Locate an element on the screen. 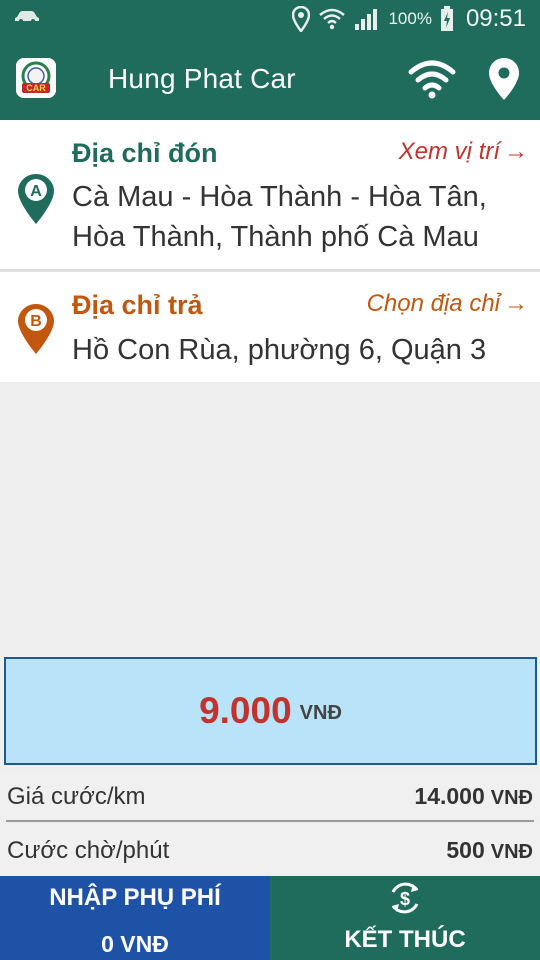  finish-label: KẾT THÚC is located at coordinates (405, 939).